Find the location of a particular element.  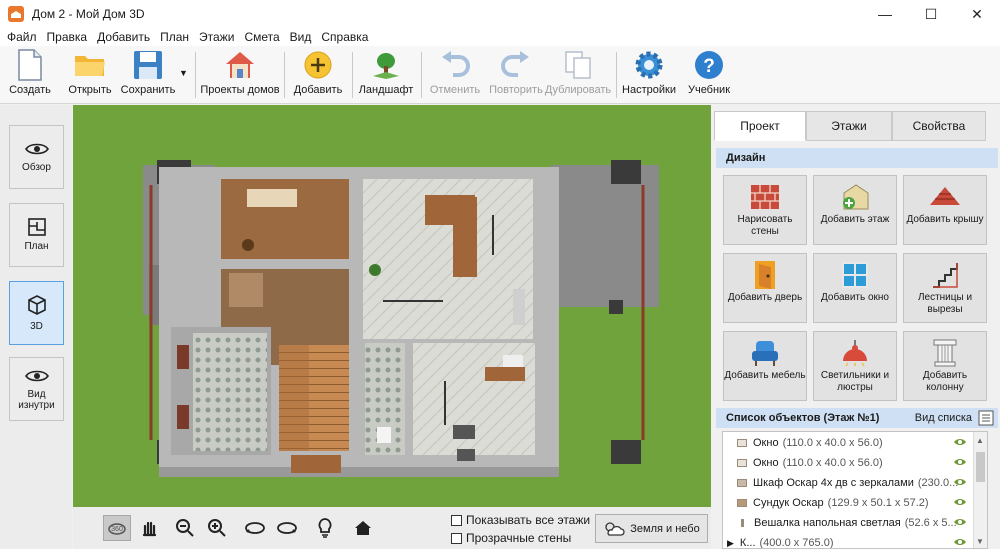

pan-button is located at coordinates (149, 528).